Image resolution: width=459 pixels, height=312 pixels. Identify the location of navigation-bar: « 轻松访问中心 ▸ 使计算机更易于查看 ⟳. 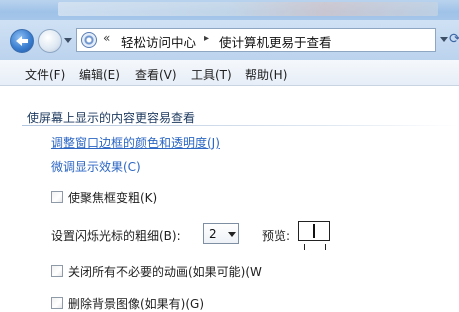
(229, 40).